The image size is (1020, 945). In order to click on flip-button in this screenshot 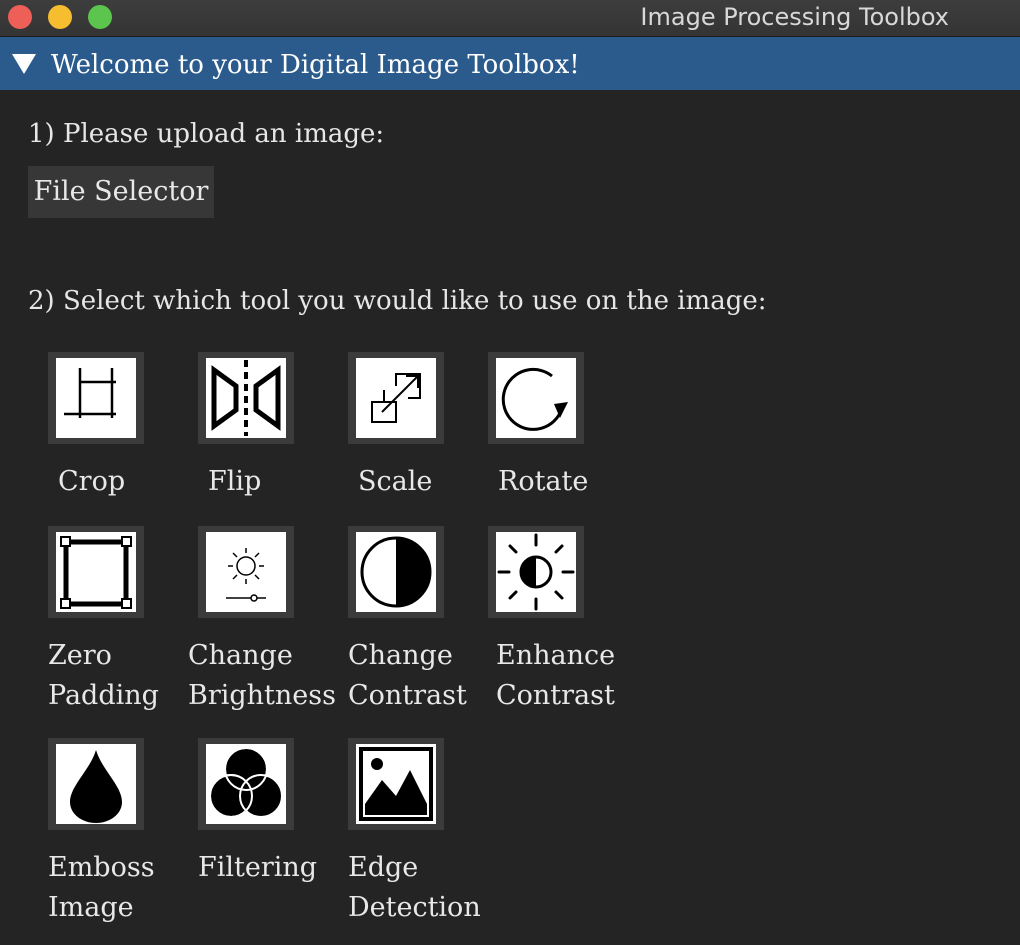, I will do `click(246, 398)`.